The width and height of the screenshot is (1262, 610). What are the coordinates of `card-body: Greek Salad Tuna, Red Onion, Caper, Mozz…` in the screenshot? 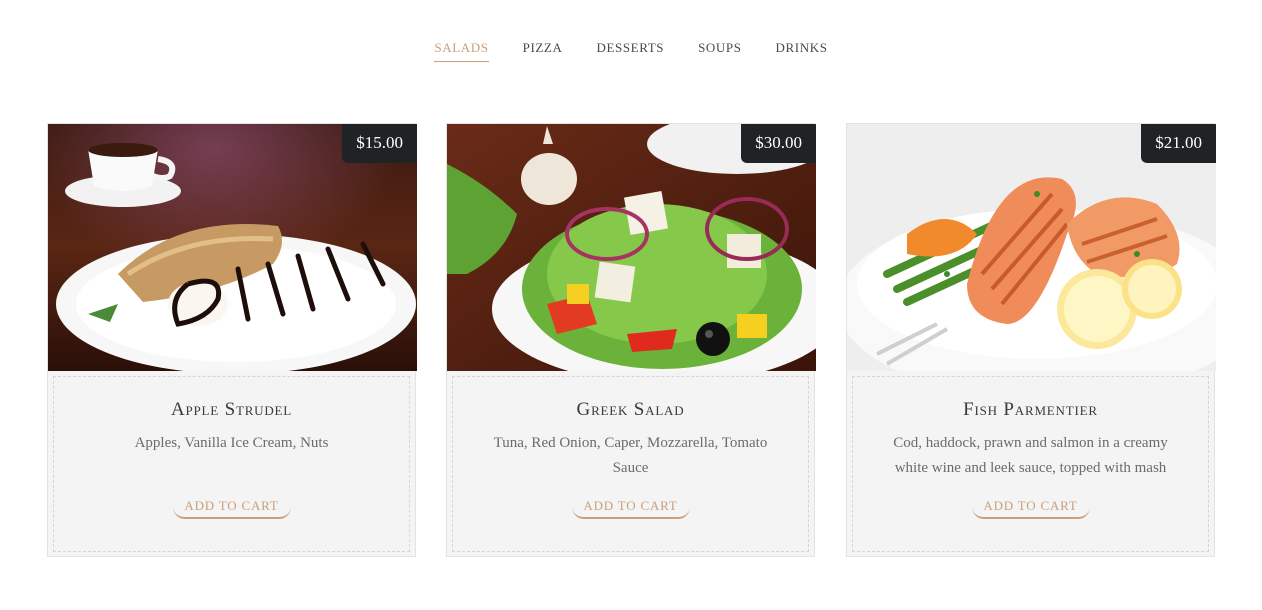 It's located at (630, 464).